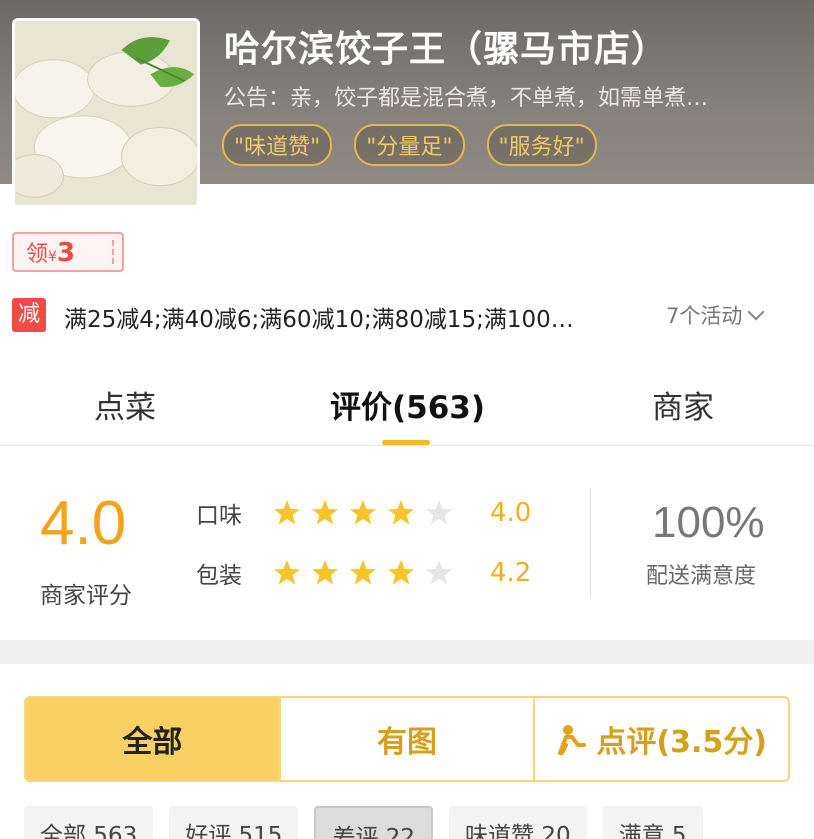  I want to click on review-chips: 全部 563 好评 515 差评 22 味道赞 20 满意 5, so click(363, 822).